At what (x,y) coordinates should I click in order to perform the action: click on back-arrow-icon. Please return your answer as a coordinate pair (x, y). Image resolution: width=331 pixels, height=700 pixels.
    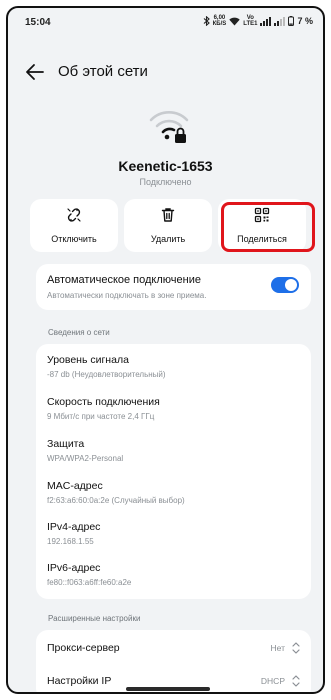
    Looking at the image, I should click on (35, 72).